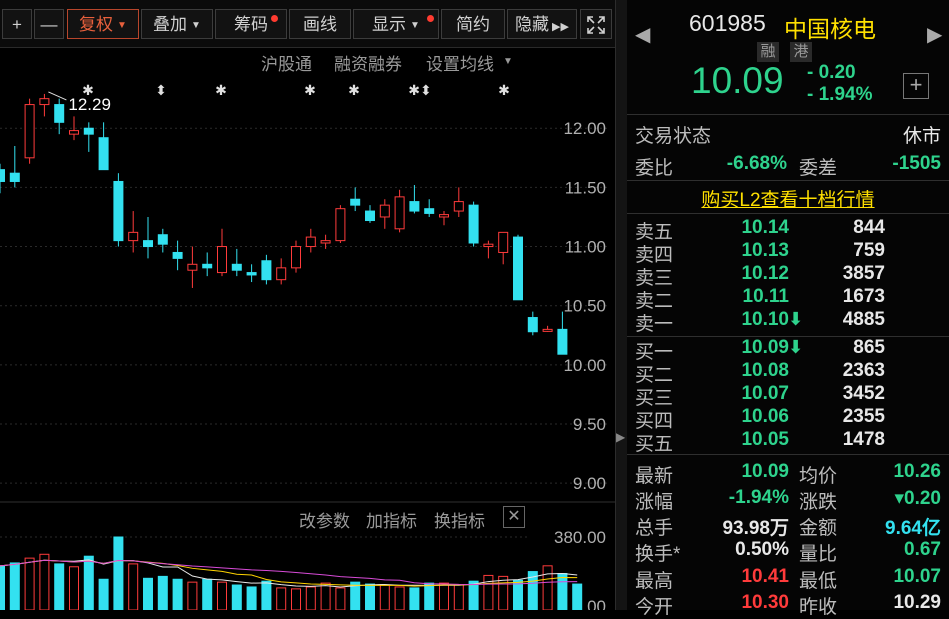 The width and height of the screenshot is (949, 619). I want to click on total-volume-value: 93.98万, so click(755, 528).